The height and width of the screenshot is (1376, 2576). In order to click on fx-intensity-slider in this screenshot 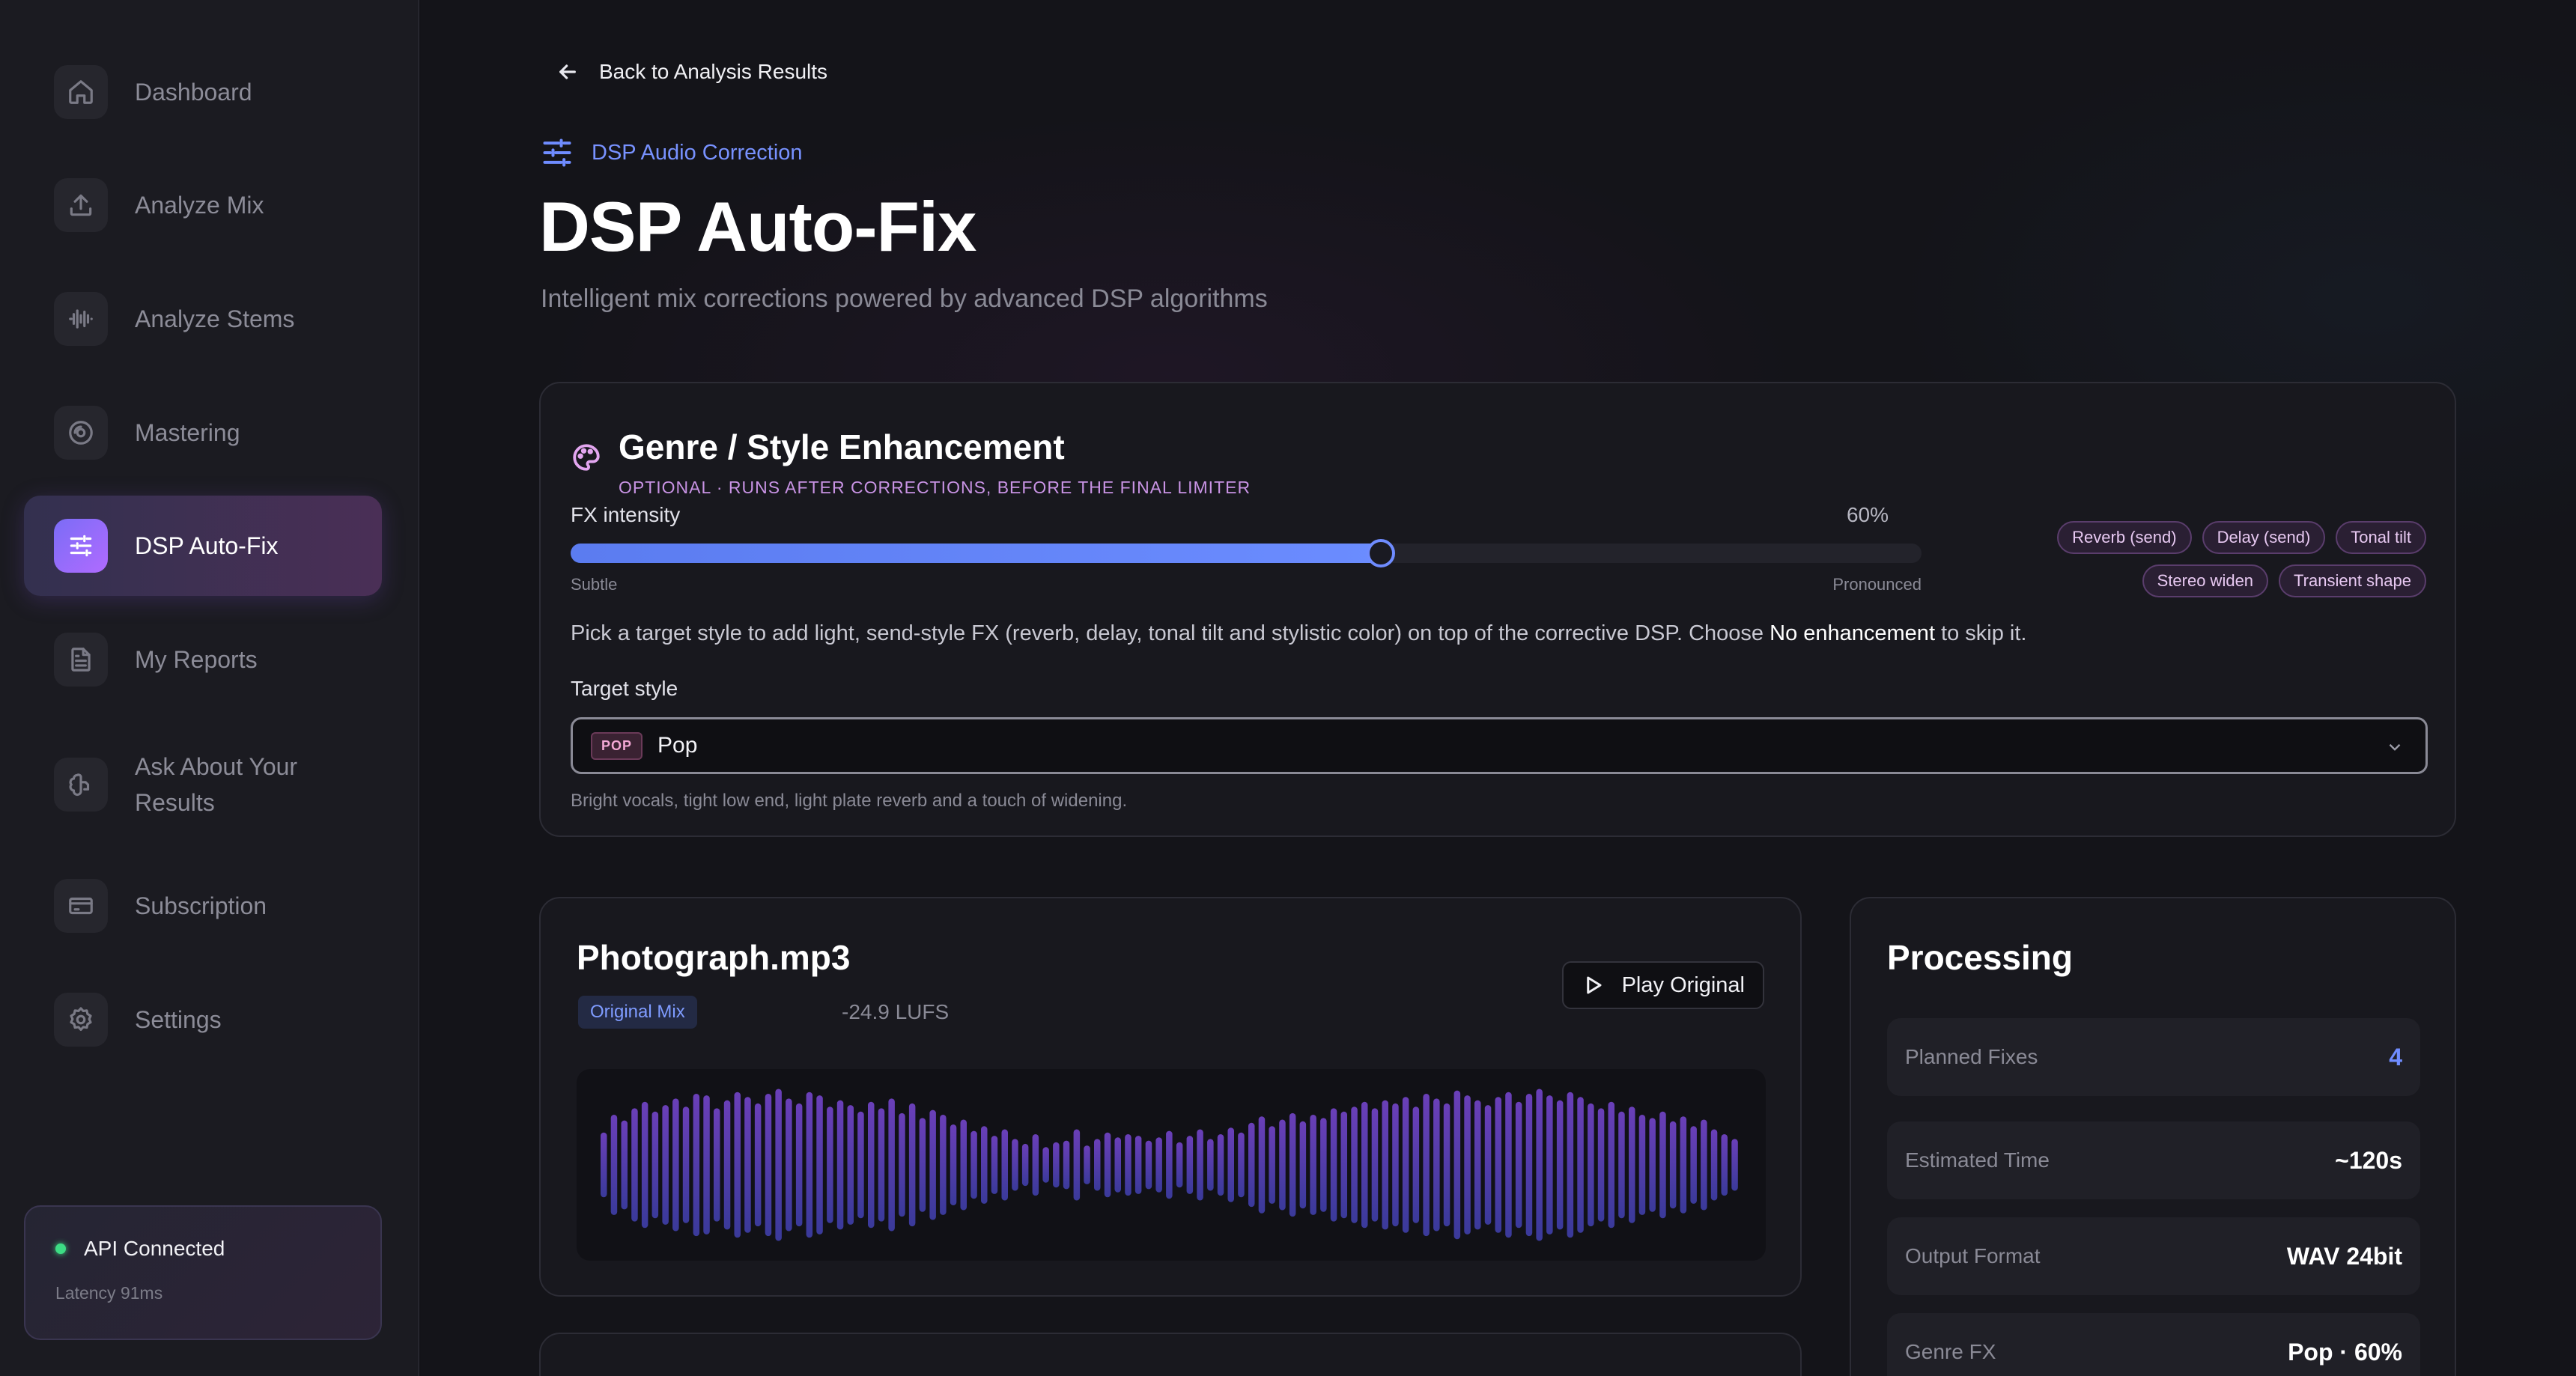, I will do `click(1246, 553)`.